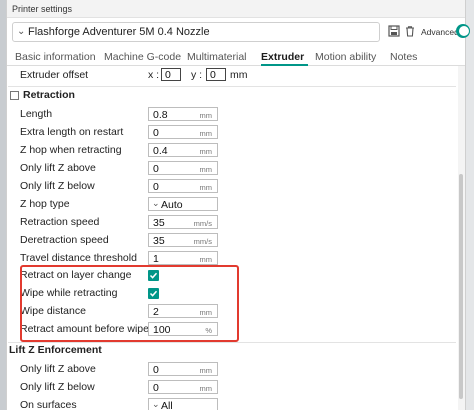 The image size is (474, 410). Describe the element at coordinates (171, 74) in the screenshot. I see `offset-x-field: 0` at that location.